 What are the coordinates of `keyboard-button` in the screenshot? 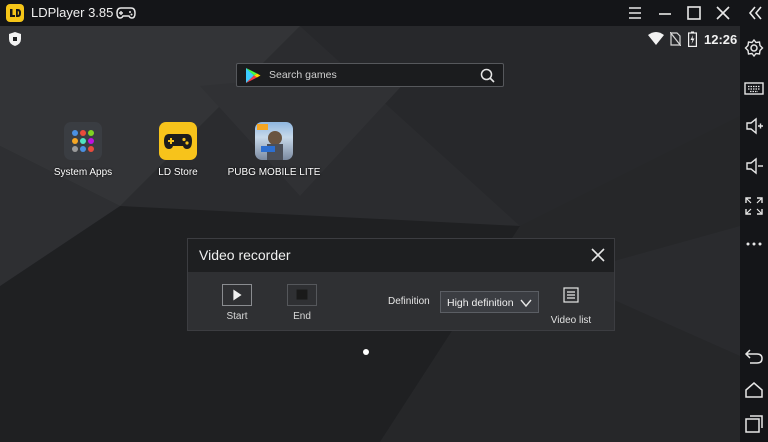 It's located at (754, 88).